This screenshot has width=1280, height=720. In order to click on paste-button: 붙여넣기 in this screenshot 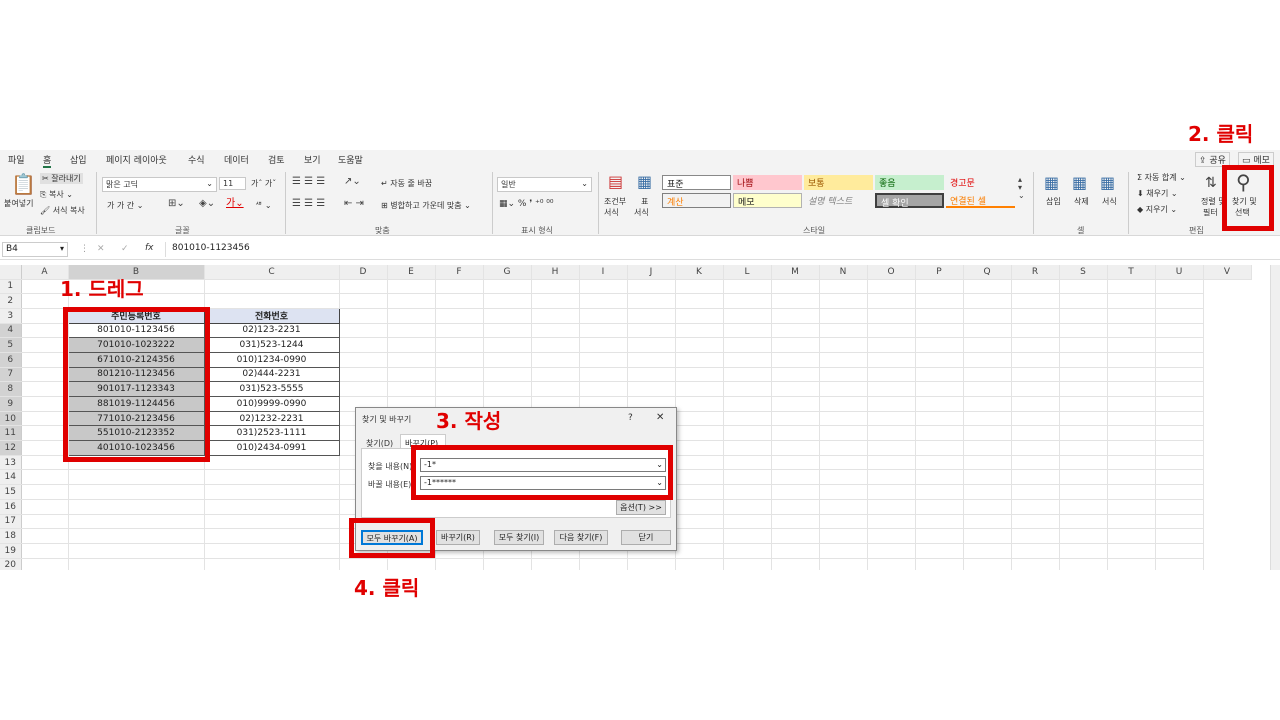, I will do `click(18, 203)`.